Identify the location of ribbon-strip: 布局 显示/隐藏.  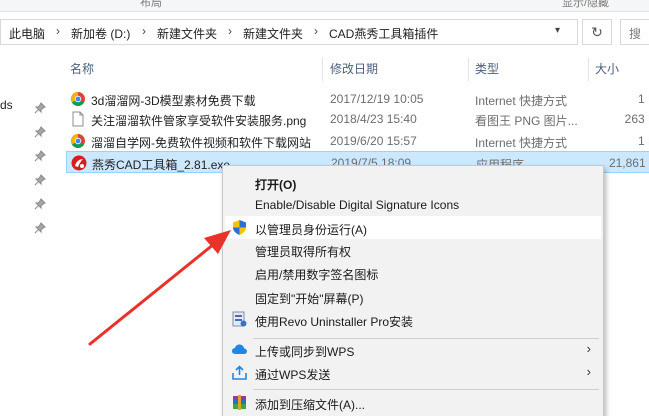
(324, 6).